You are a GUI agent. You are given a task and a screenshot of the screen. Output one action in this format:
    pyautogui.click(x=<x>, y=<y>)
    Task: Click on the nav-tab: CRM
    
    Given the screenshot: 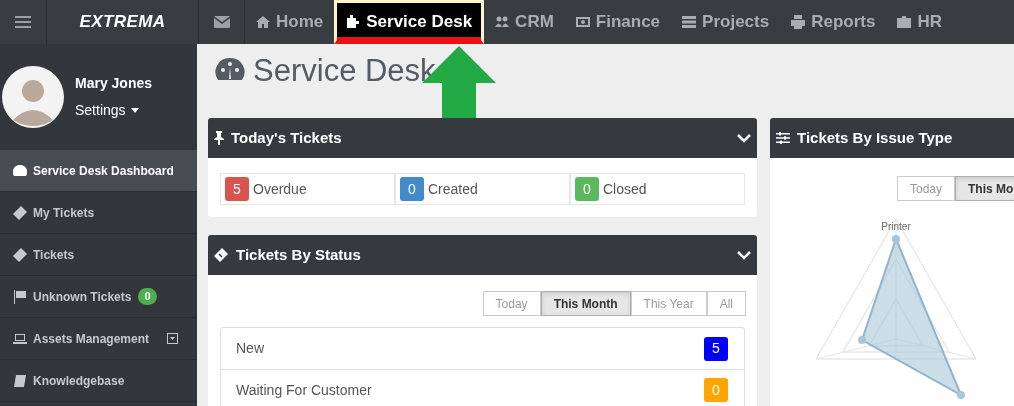 What is the action you would take?
    pyautogui.click(x=524, y=22)
    